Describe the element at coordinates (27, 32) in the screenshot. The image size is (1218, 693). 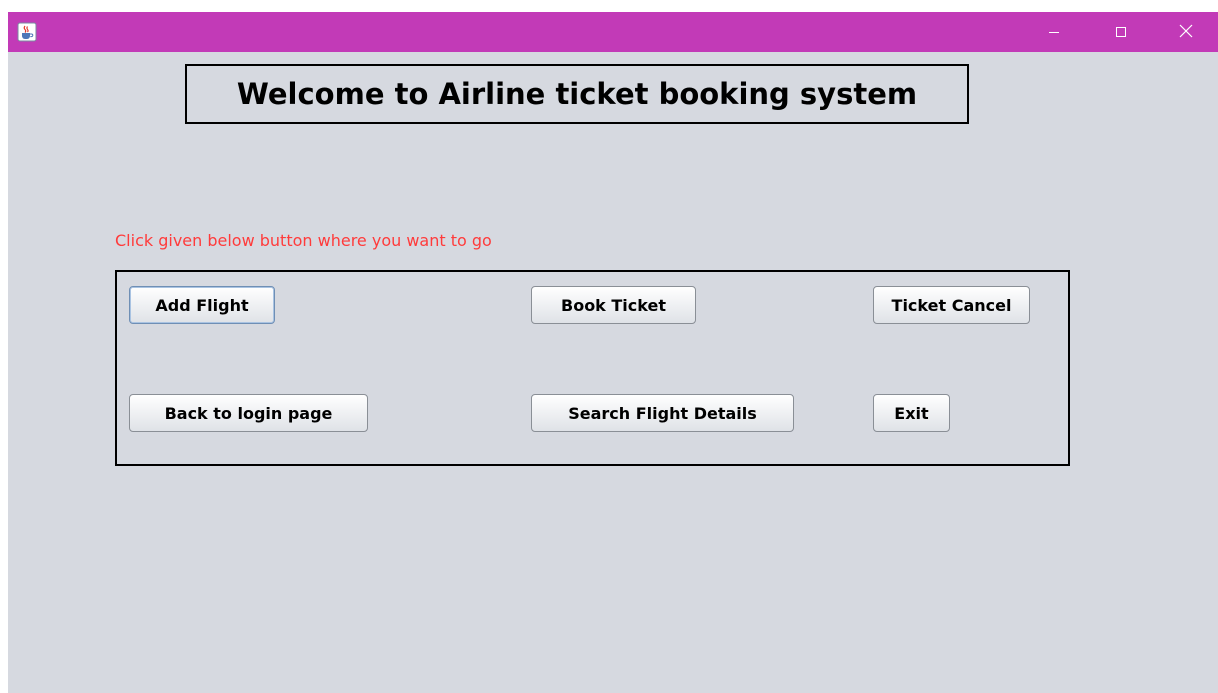
I see `java-coffee-cup-icon` at that location.